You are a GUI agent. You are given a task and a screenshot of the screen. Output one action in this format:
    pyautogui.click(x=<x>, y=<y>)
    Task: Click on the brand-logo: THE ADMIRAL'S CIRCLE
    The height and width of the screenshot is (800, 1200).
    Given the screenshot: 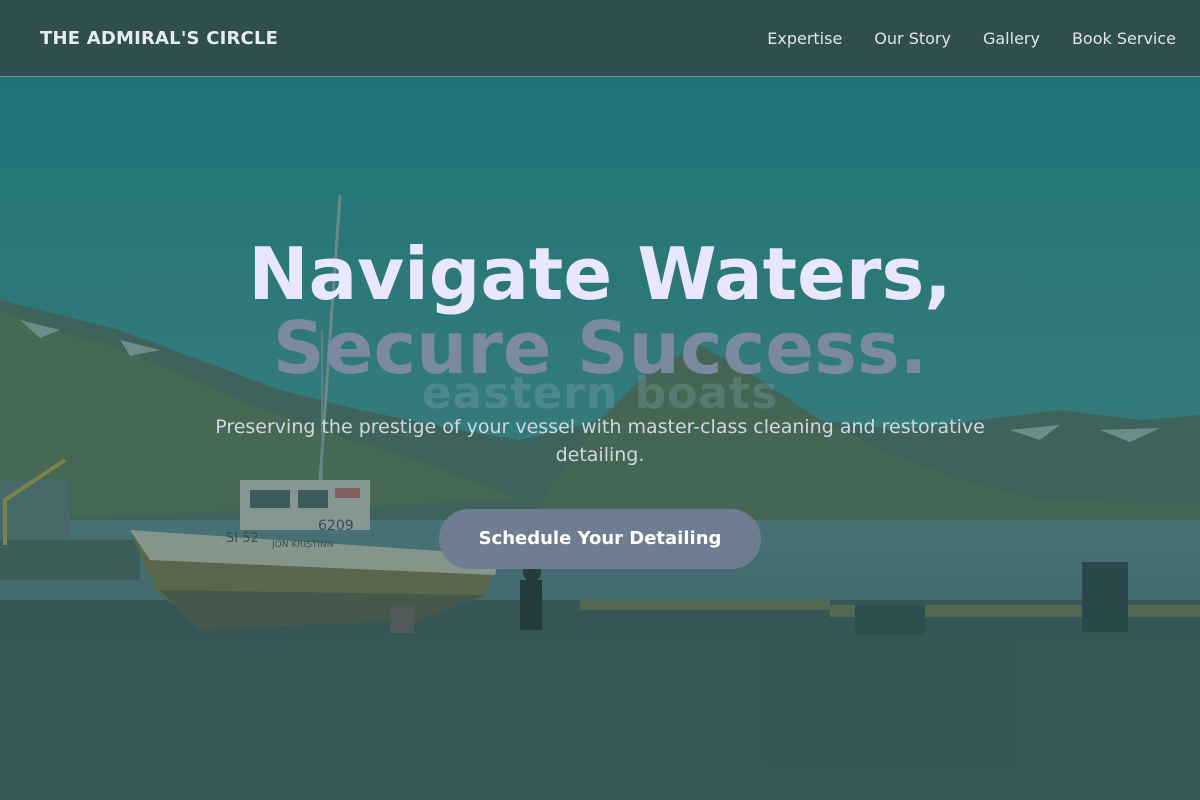 What is the action you would take?
    pyautogui.click(x=159, y=38)
    